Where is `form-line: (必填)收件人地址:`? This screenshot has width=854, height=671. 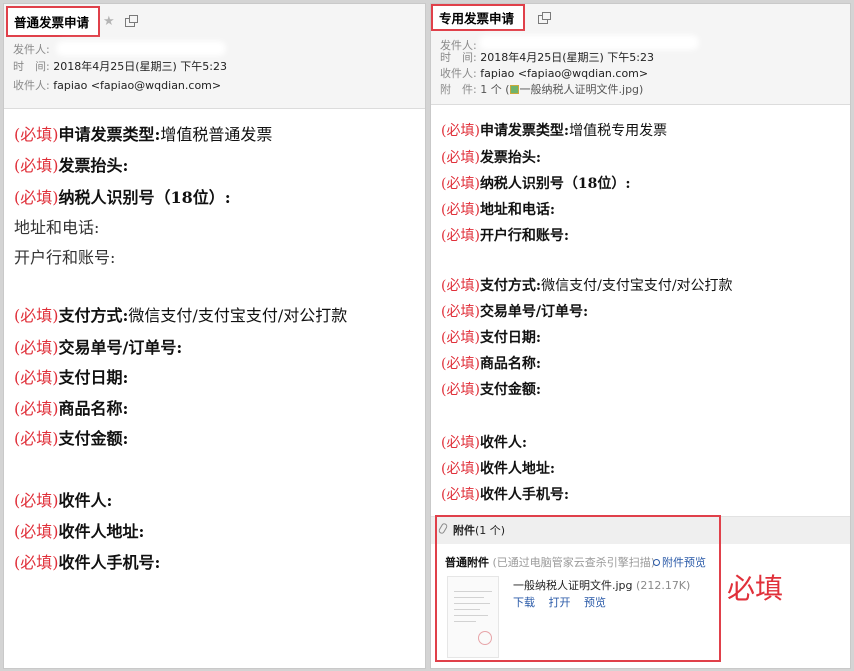
form-line: (必填)收件人地址: is located at coordinates (79, 530).